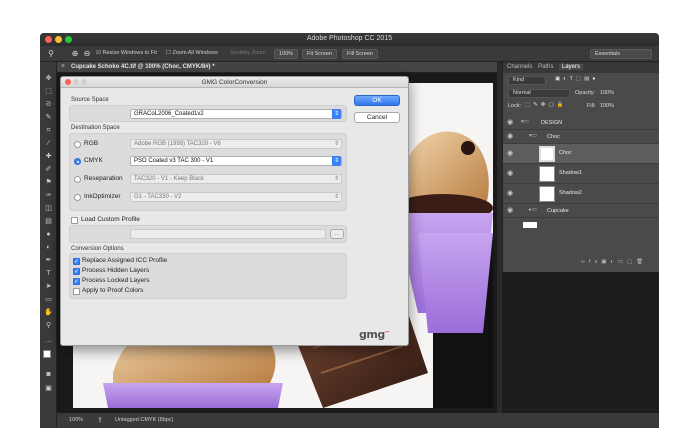  What do you see at coordinates (581, 194) in the screenshot?
I see `layer-shadow2: ◉ Shadow2` at bounding box center [581, 194].